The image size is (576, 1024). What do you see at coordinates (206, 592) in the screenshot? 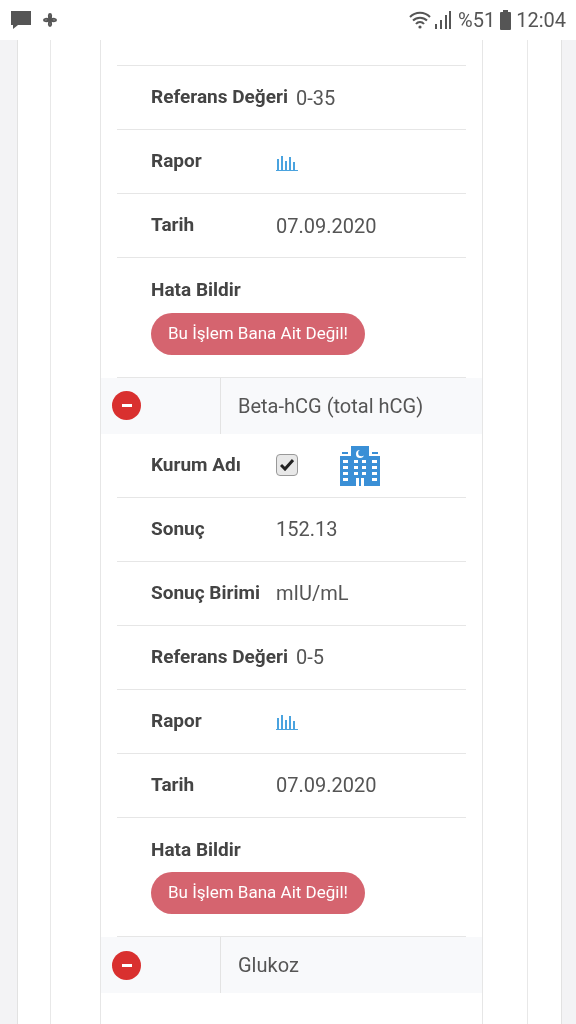
I see `field-label: Sonuç Birimi` at bounding box center [206, 592].